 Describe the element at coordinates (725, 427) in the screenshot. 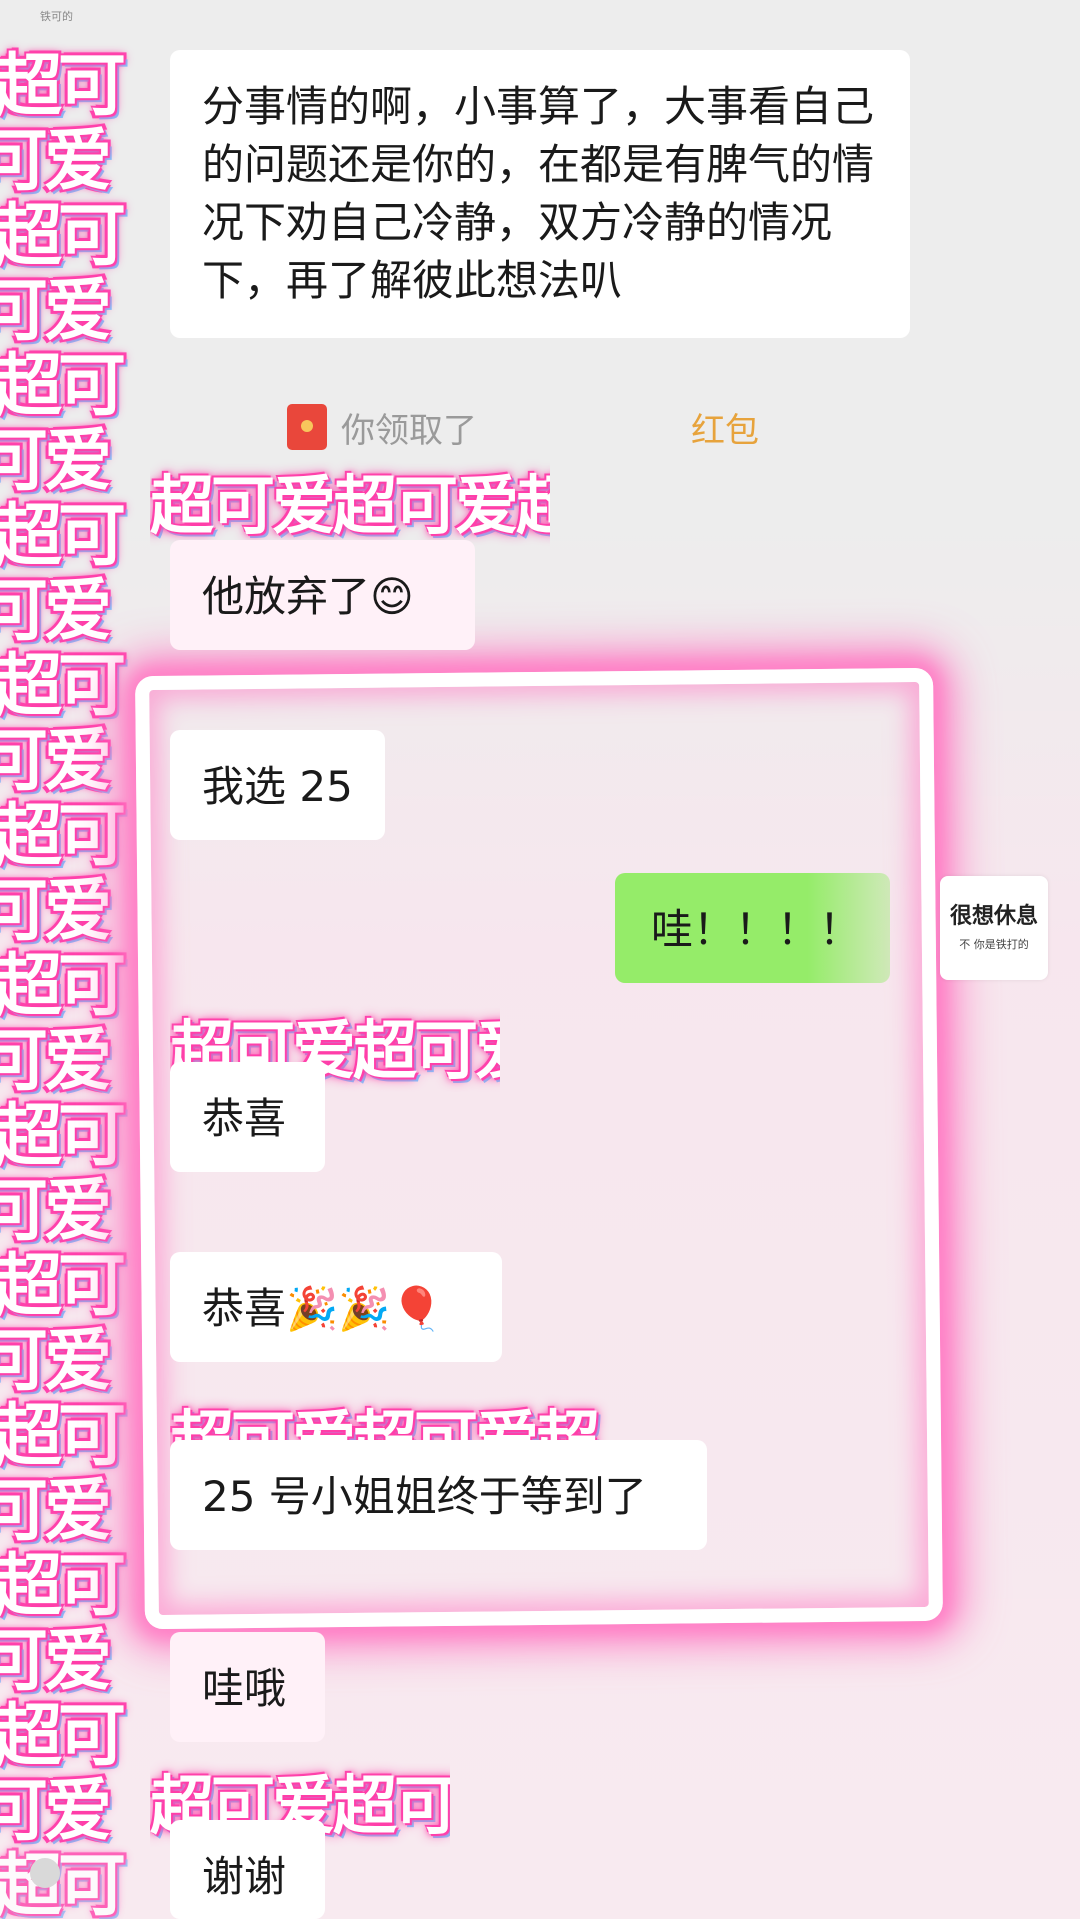

I see `redpacket-link: 红包` at that location.